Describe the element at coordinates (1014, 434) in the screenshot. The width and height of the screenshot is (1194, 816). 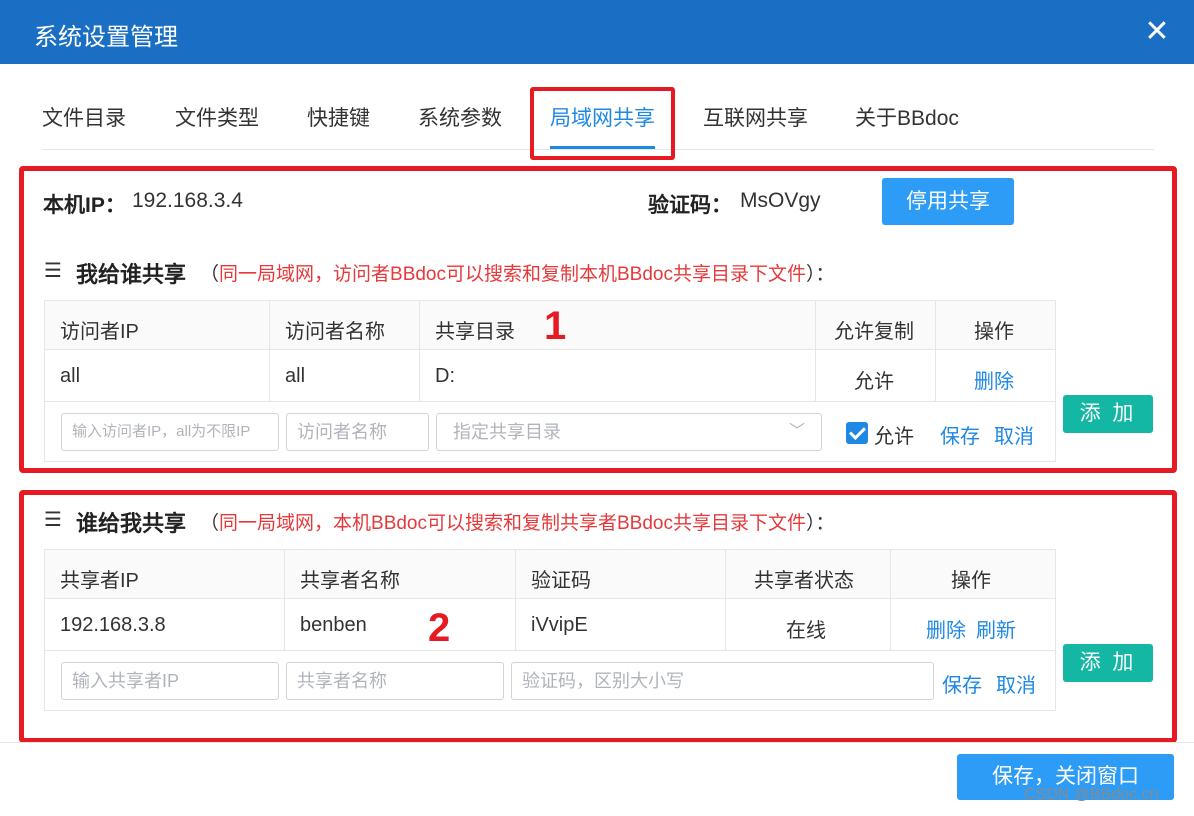
I see `cancel-visitor-link: 取消` at that location.